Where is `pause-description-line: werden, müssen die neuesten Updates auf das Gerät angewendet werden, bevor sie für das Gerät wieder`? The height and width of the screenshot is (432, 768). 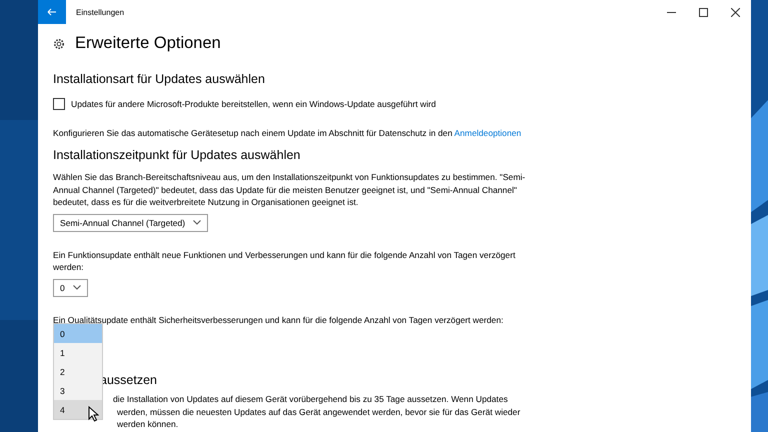 pause-description-line: werden, müssen die neuesten Updates auf das Gerät angewendet werden, bevor sie für das Gerät wieder is located at coordinates (318, 412).